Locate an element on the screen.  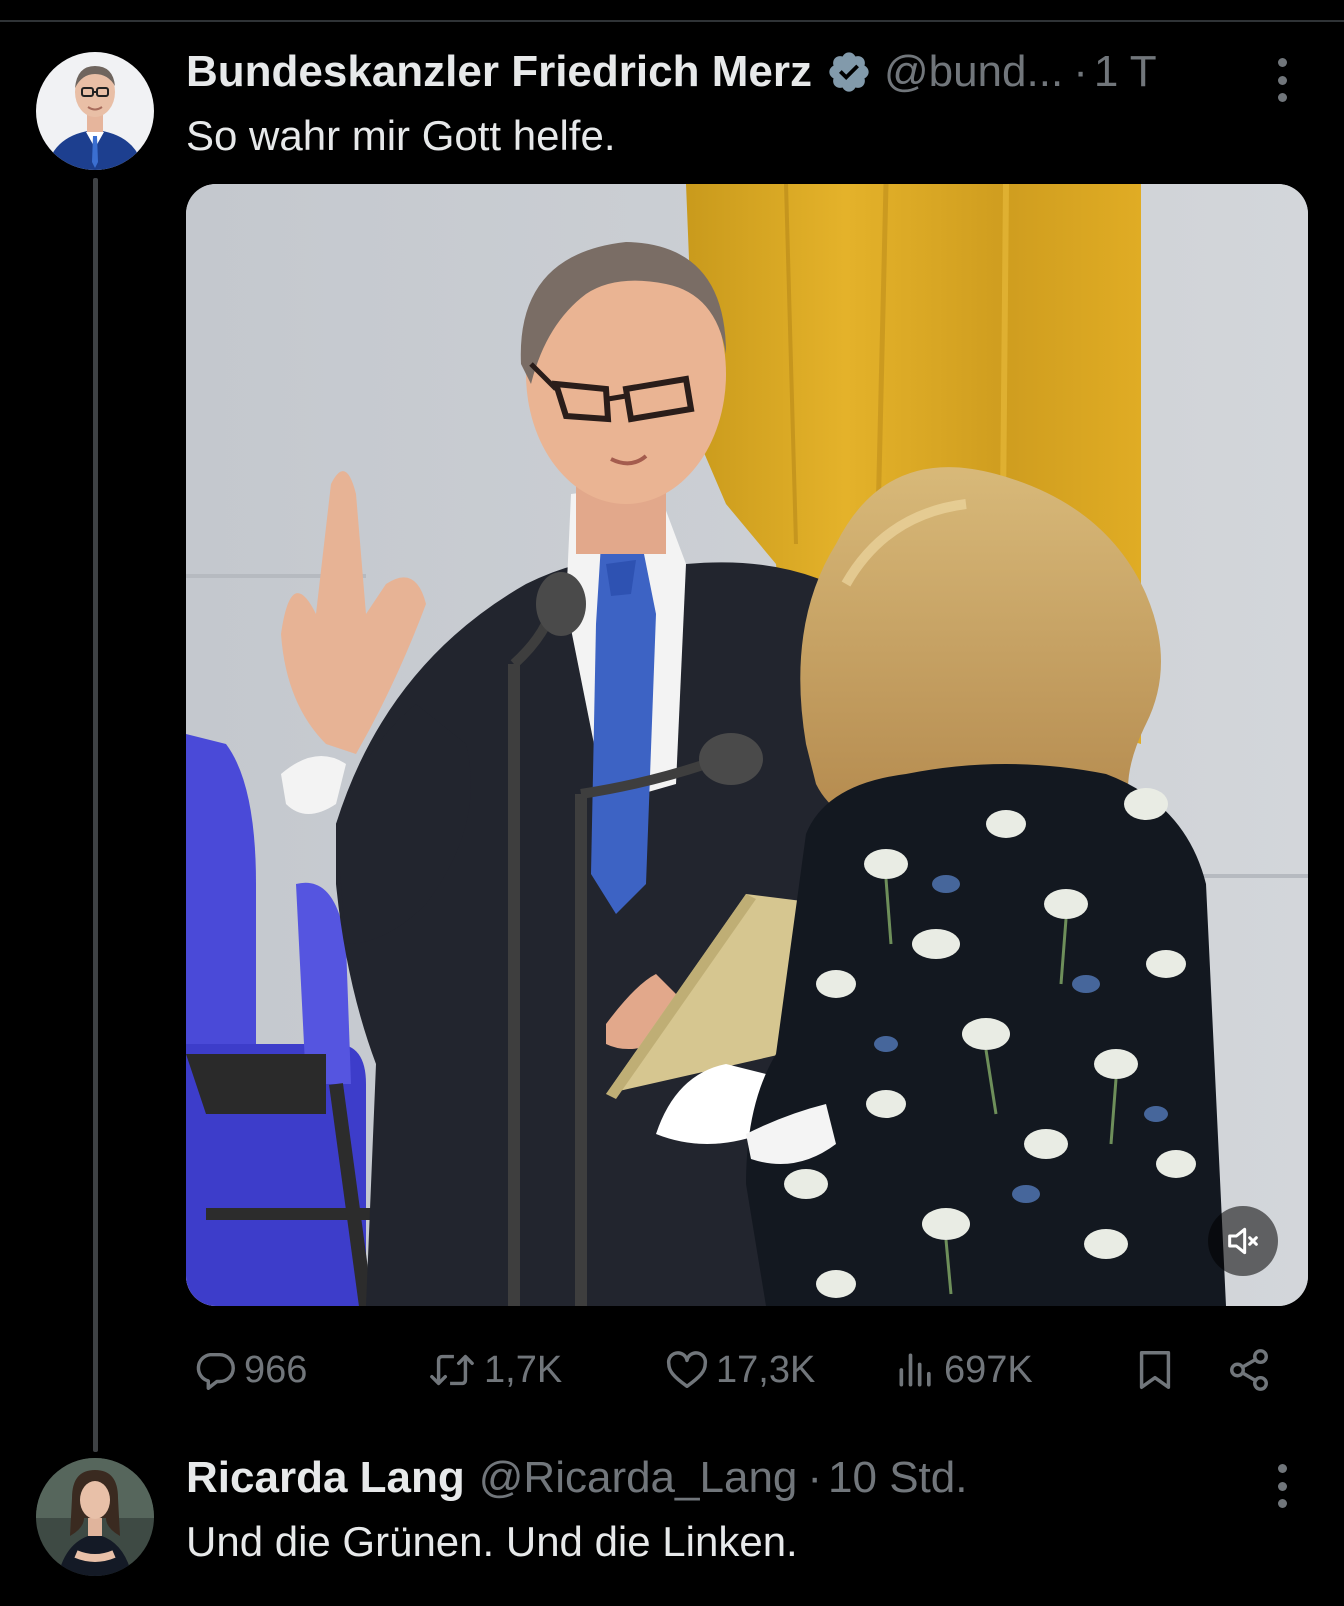
verified-badge-icon is located at coordinates (849, 72).